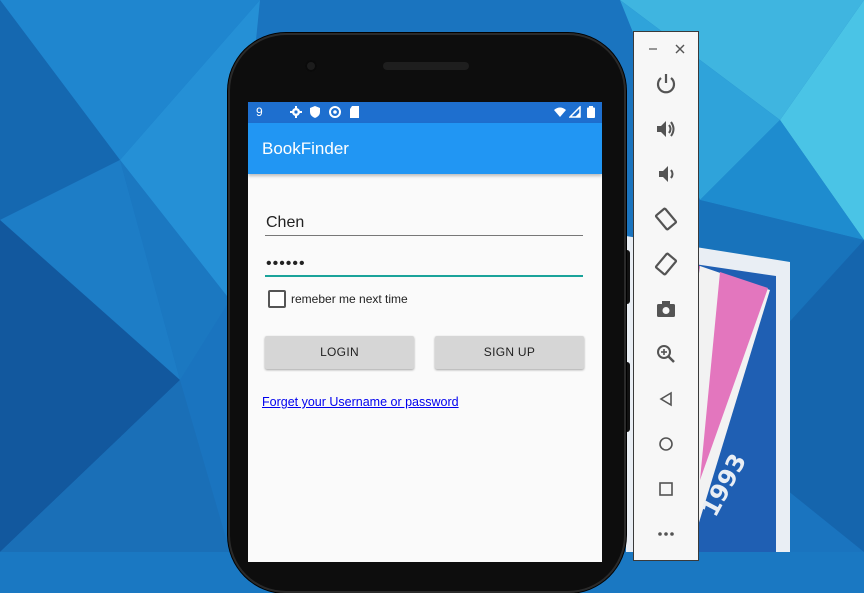 This screenshot has height=593, width=864. Describe the element at coordinates (424, 224) in the screenshot. I see `username-field: Chen` at that location.